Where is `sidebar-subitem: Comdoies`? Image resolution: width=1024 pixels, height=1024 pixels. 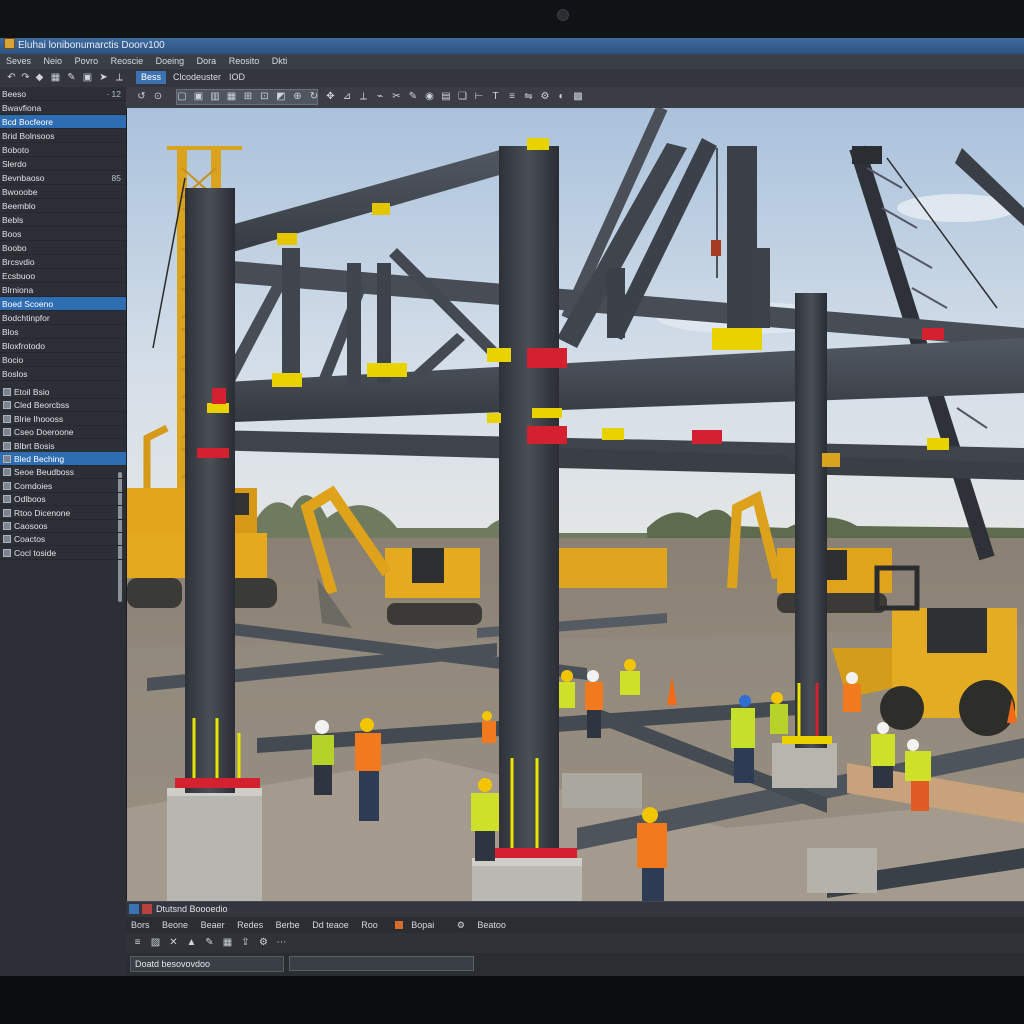
sidebar-subitem: Comdoies is located at coordinates (63, 486).